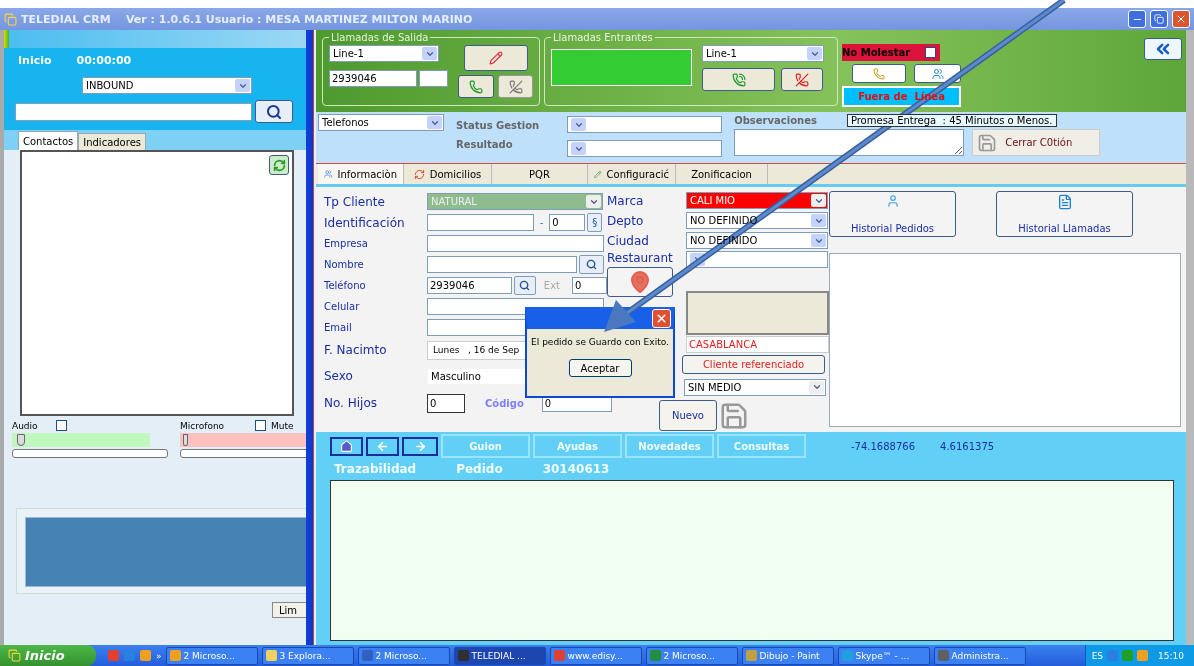  What do you see at coordinates (1064, 214) in the screenshot?
I see `call-history-button: Historial Llamadas` at bounding box center [1064, 214].